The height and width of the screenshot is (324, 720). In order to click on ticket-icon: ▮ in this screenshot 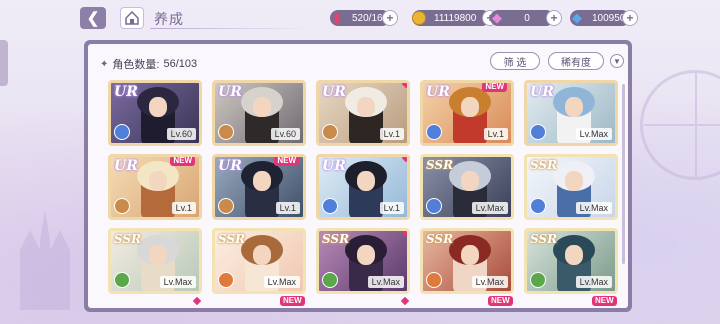, I will do `click(337, 17)`.